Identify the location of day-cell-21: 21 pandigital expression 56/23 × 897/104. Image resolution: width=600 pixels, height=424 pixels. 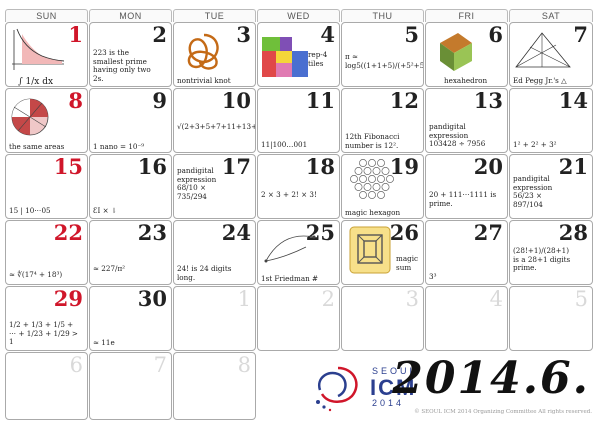
(551, 186).